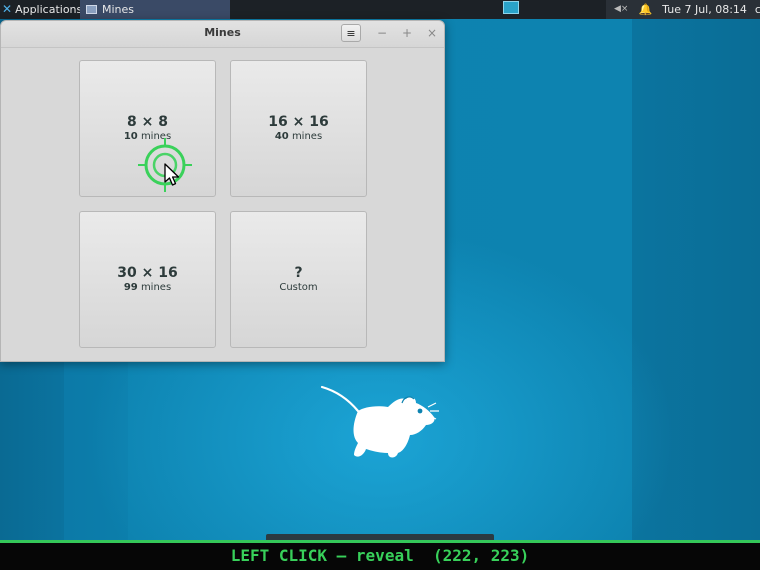 Image resolution: width=760 pixels, height=570 pixels. Describe the element at coordinates (91, 9) in the screenshot. I see `window-icon` at that location.